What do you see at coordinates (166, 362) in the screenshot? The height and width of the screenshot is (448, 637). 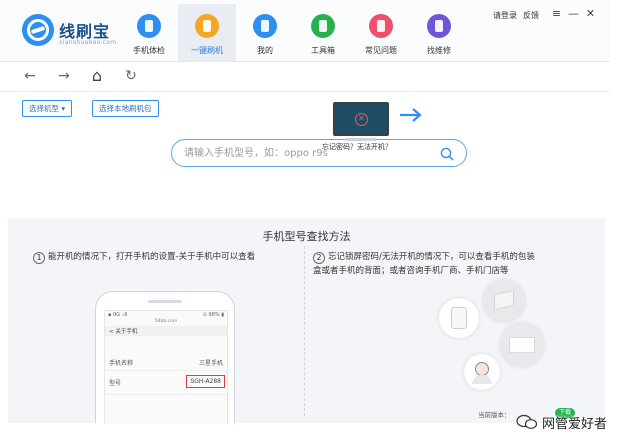 I see `phone-name-row: 手机名称 三星手机` at bounding box center [166, 362].